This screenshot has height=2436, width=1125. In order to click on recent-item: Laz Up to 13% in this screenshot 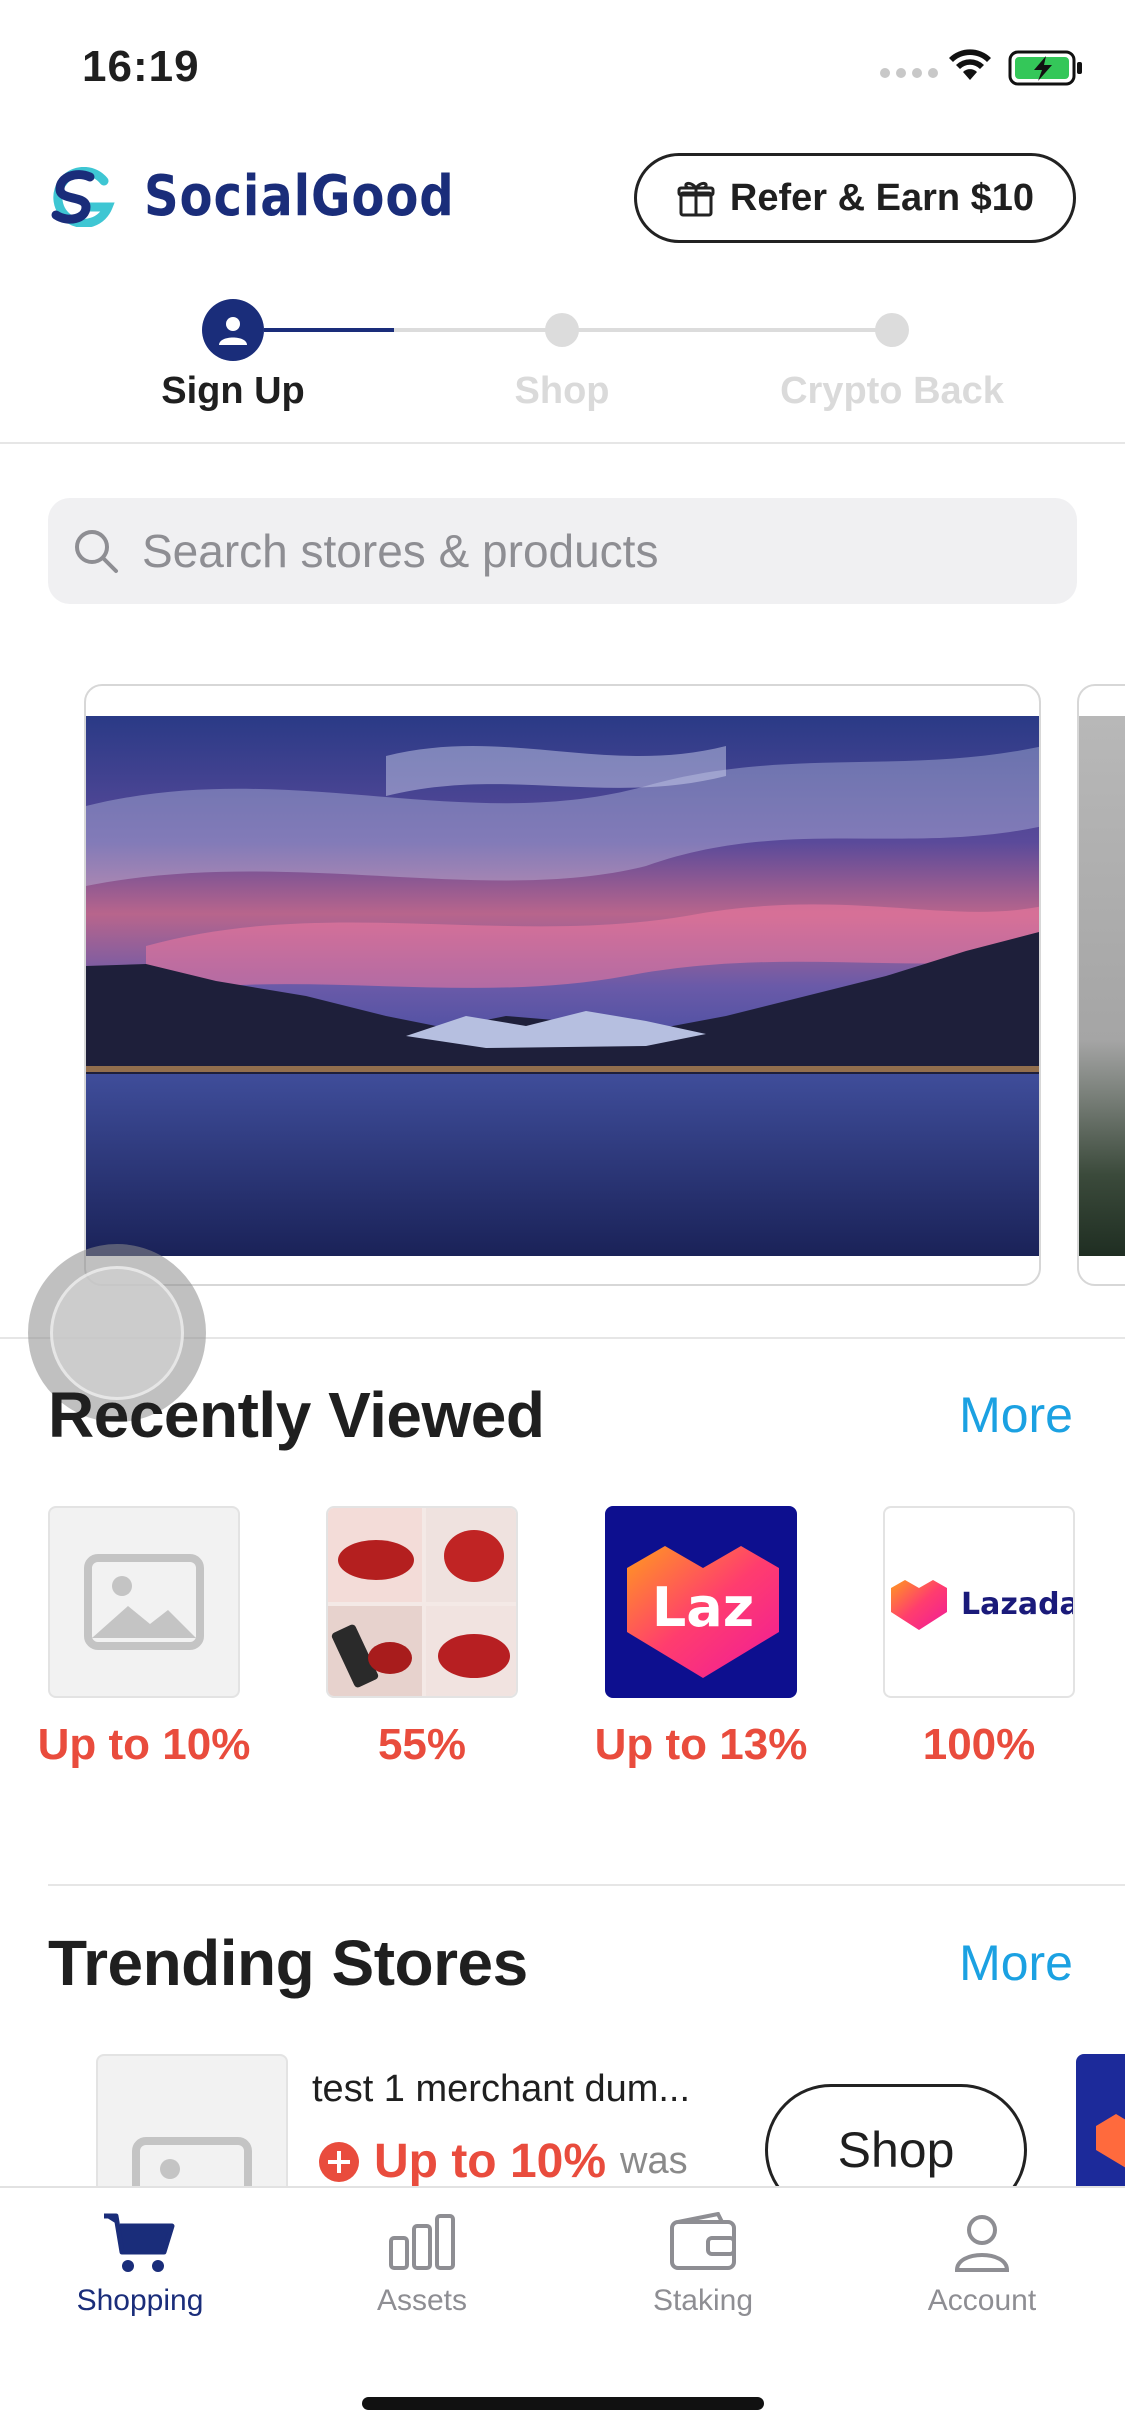, I will do `click(701, 1638)`.